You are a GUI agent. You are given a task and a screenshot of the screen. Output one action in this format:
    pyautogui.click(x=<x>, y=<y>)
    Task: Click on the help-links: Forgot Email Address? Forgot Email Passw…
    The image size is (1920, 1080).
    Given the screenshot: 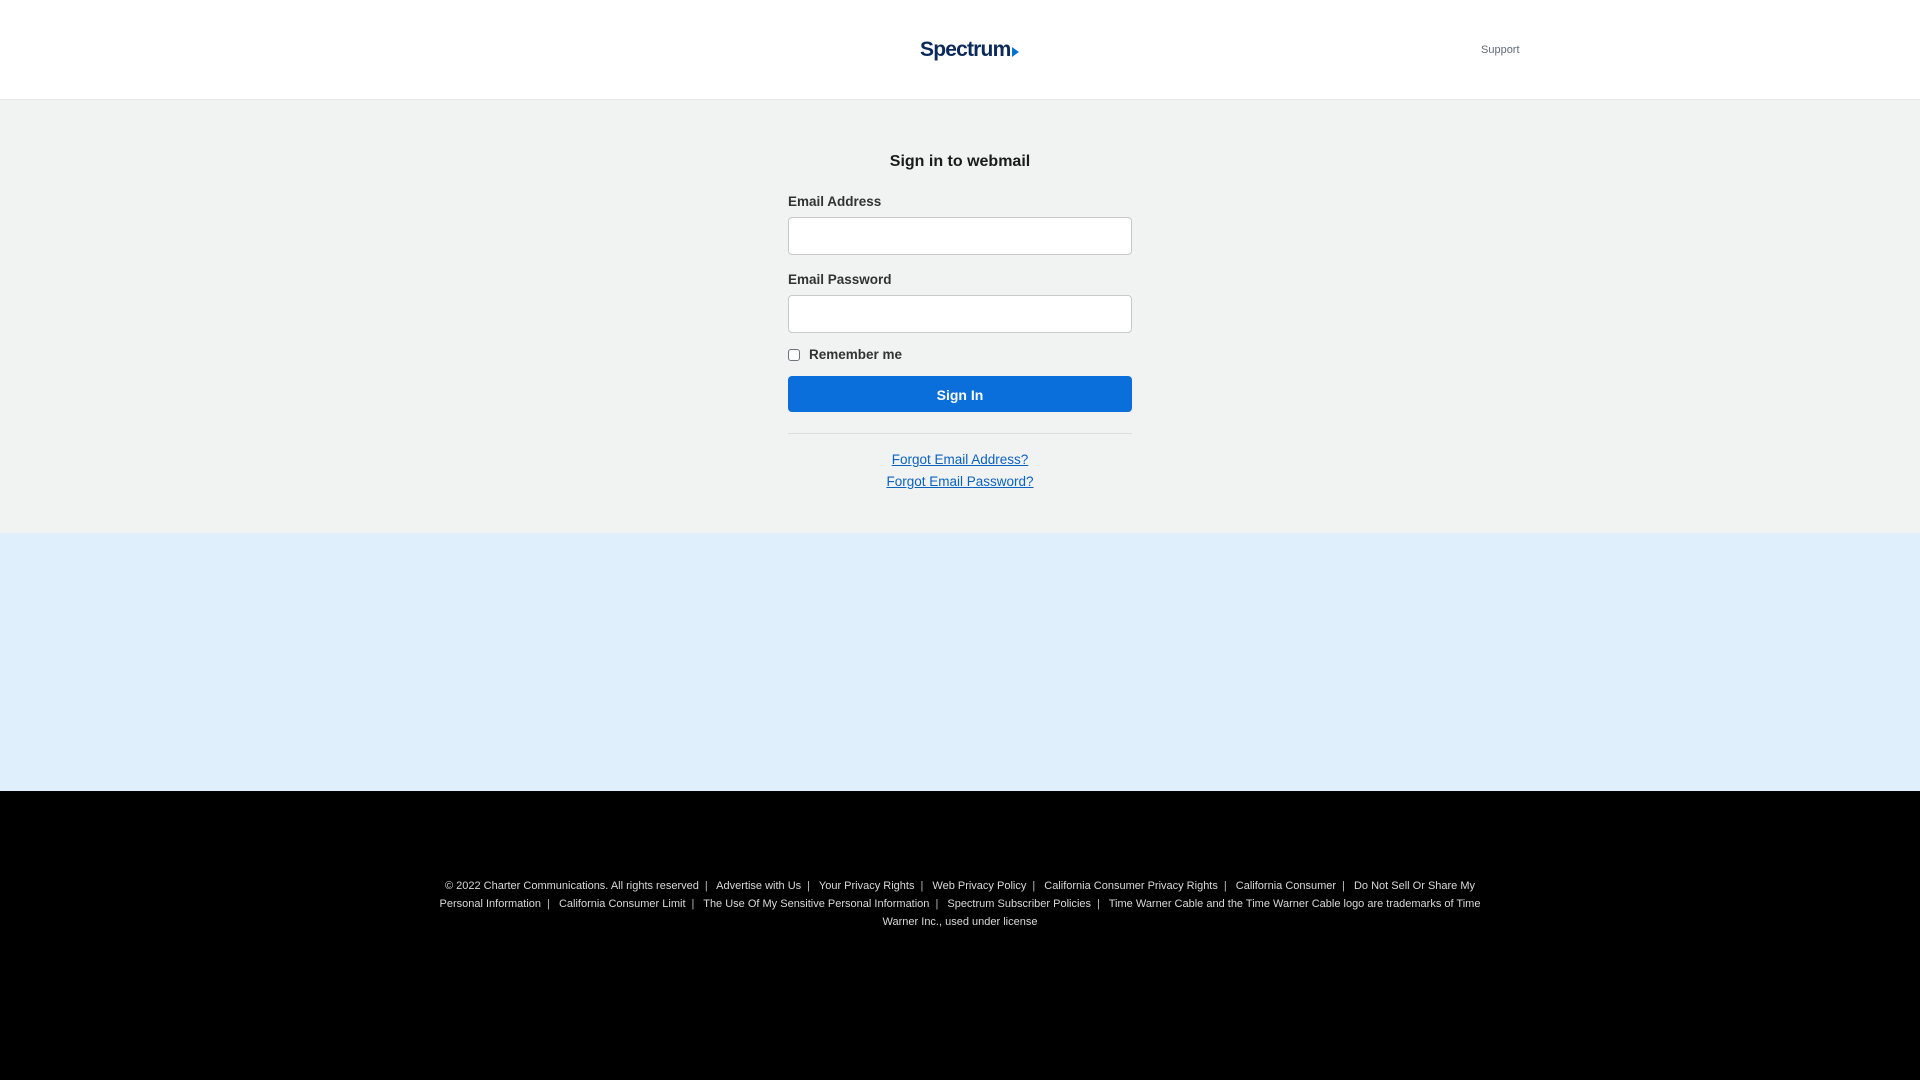 What is the action you would take?
    pyautogui.click(x=960, y=471)
    